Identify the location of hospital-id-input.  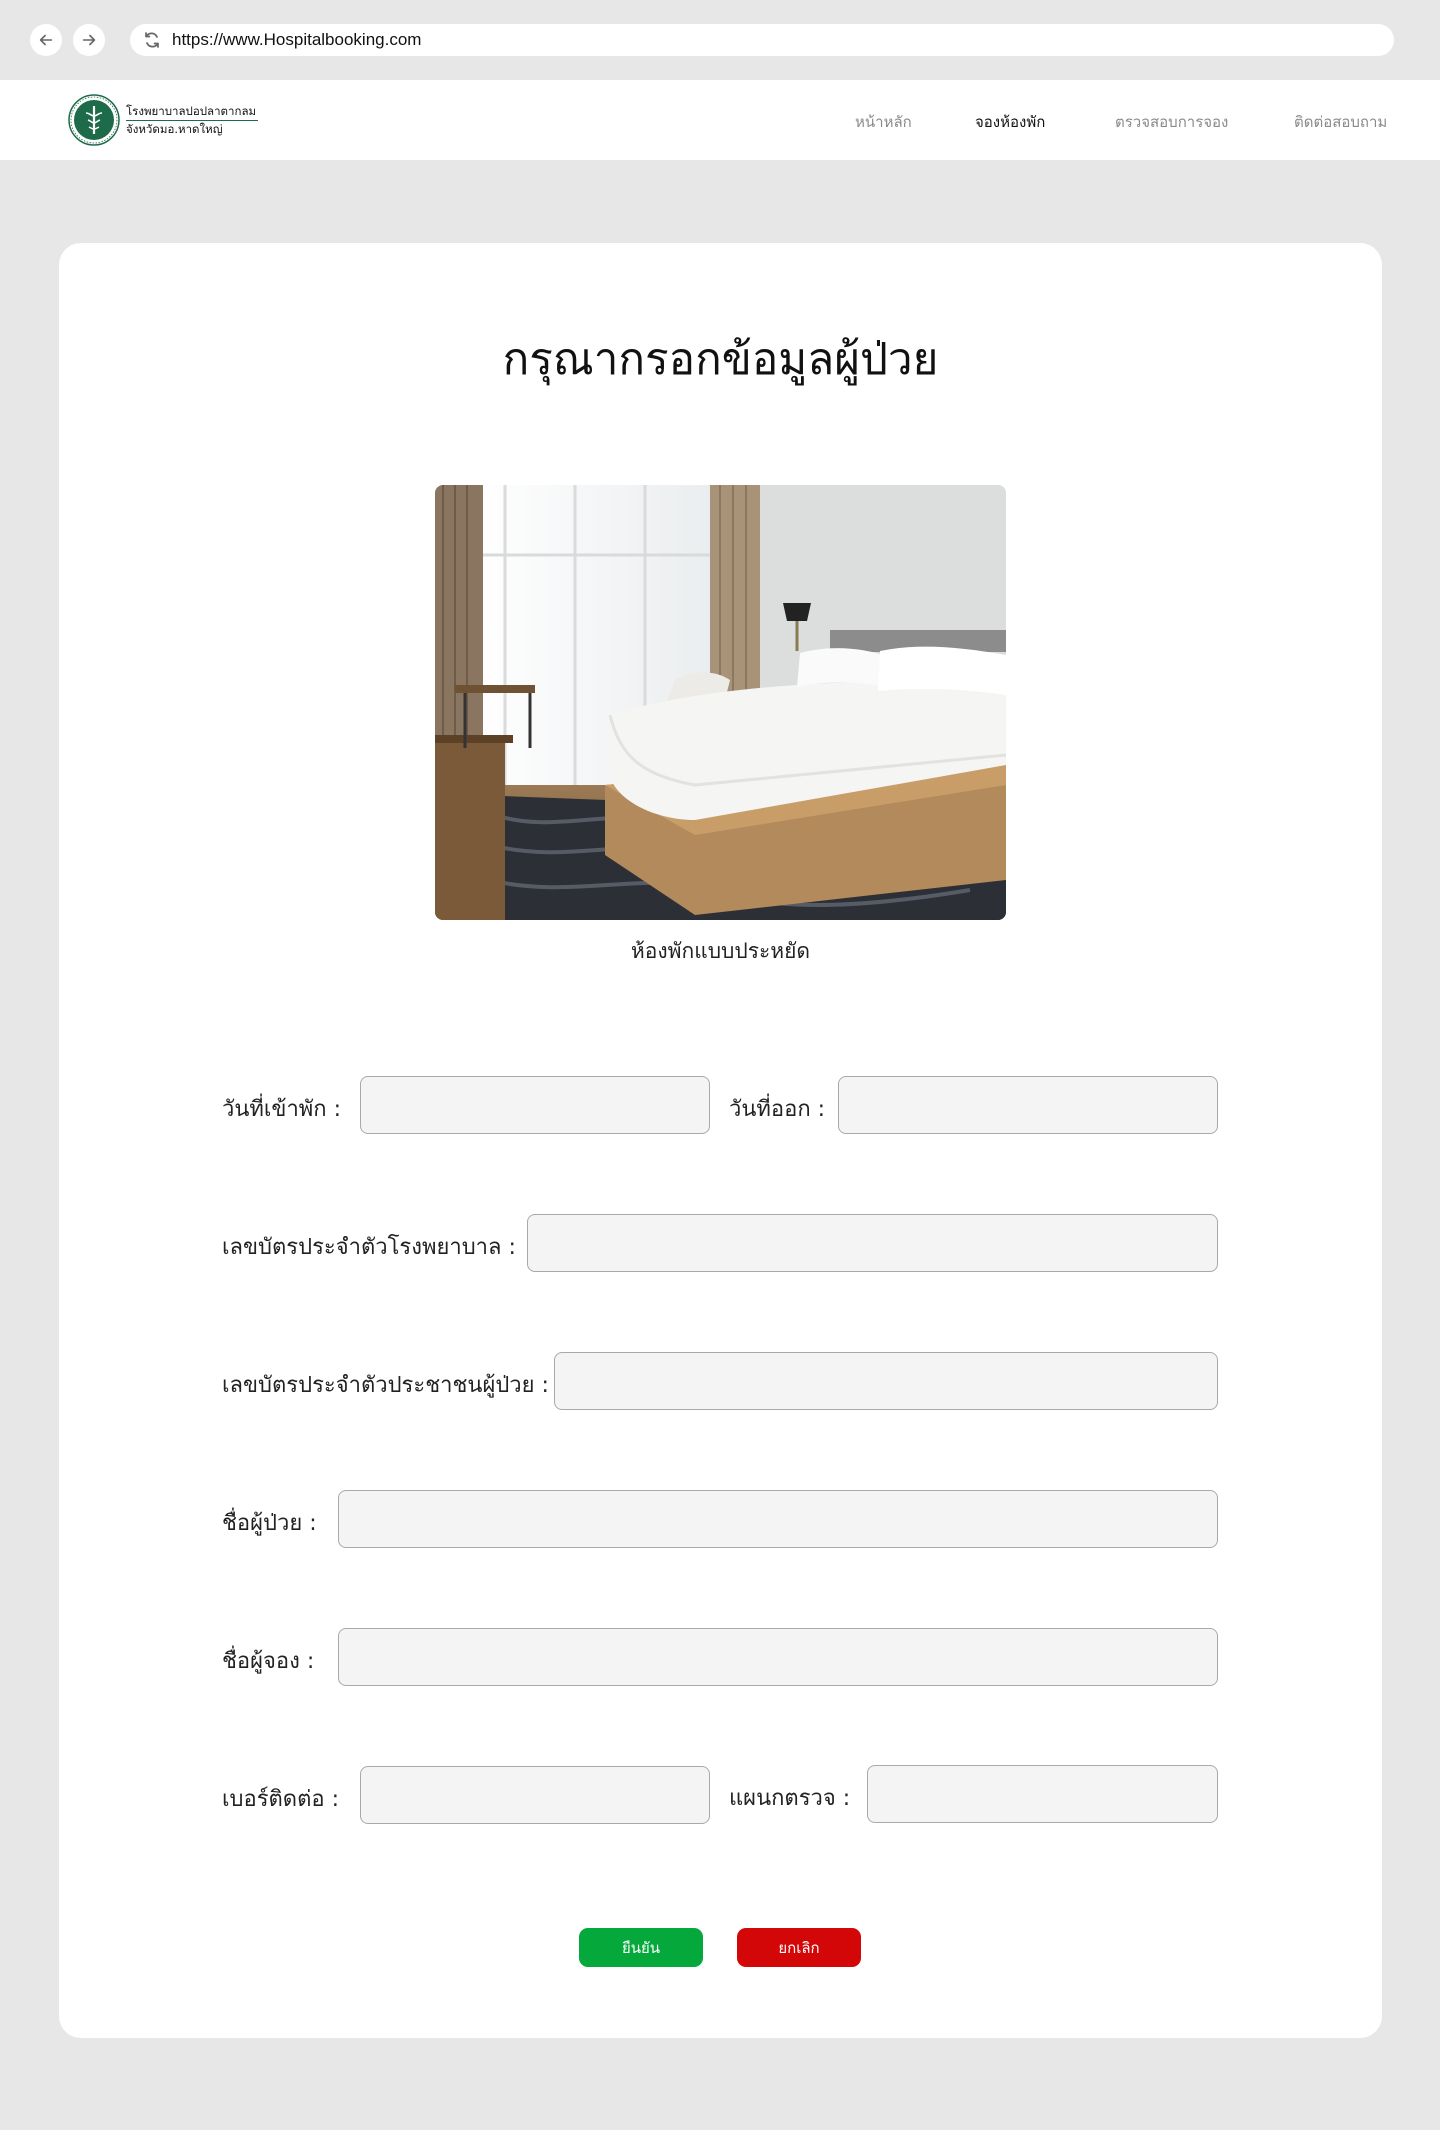
(872, 1243).